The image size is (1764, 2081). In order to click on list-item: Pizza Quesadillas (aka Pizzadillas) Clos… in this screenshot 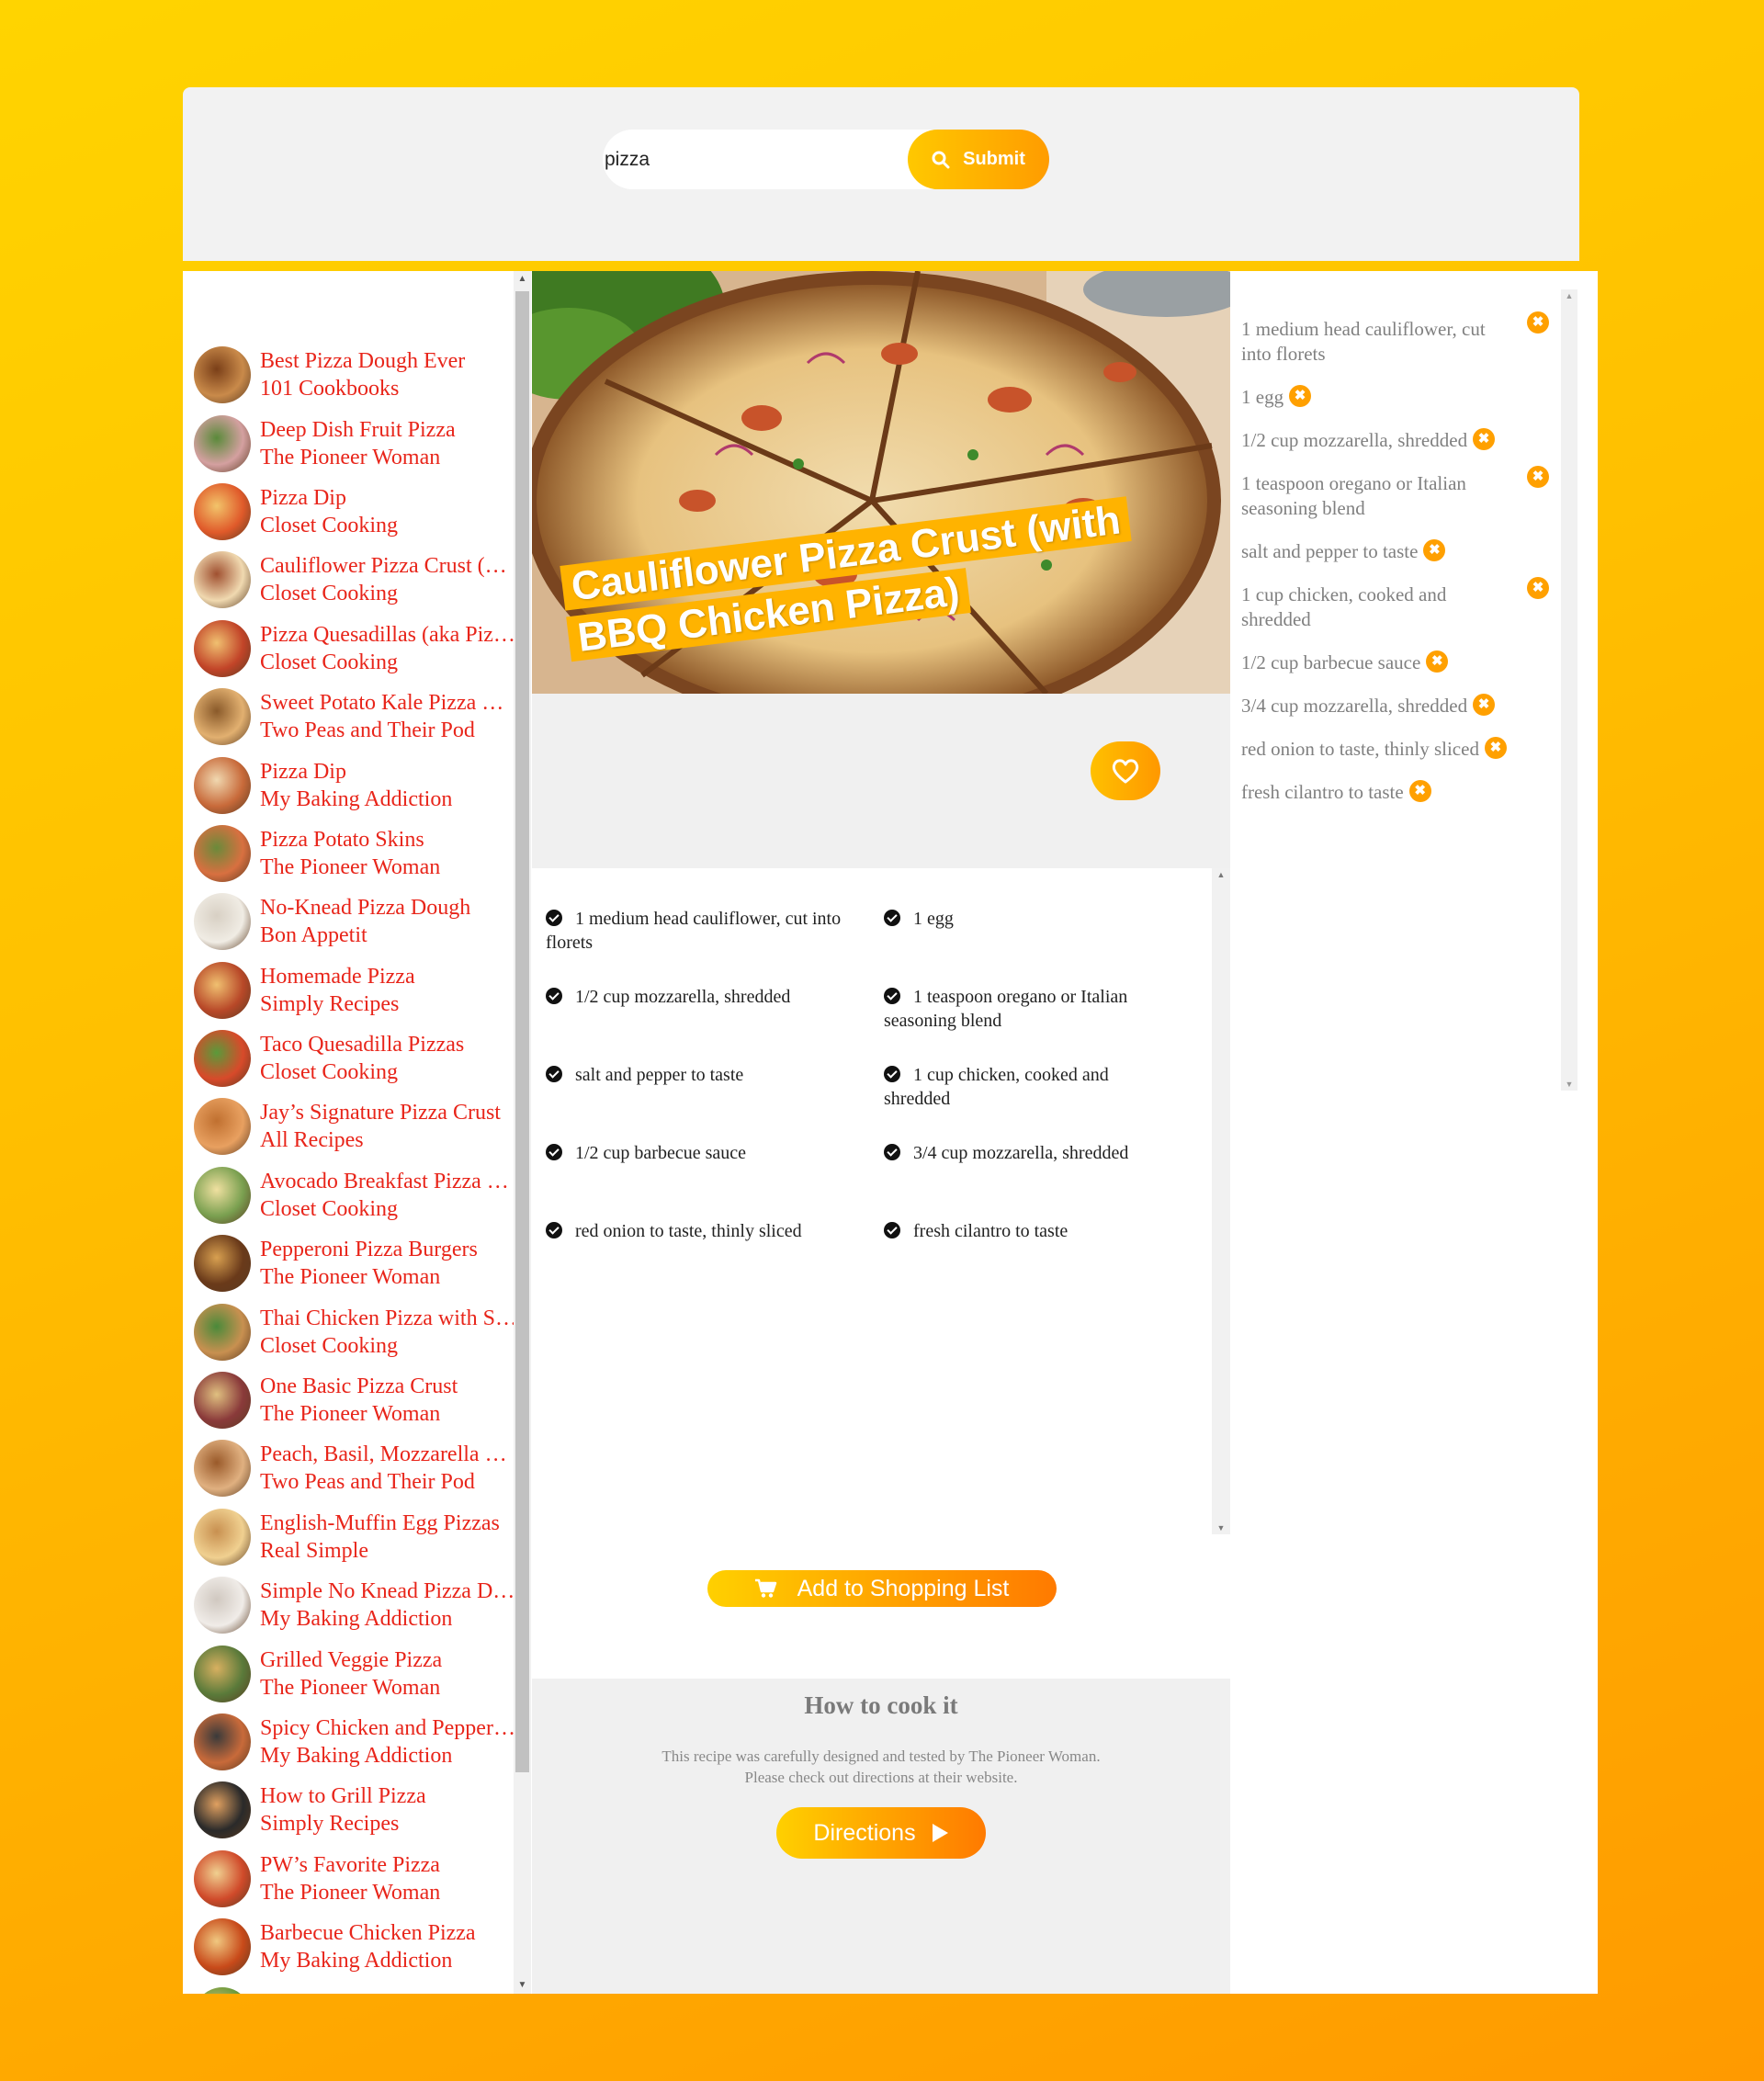, I will do `click(359, 649)`.